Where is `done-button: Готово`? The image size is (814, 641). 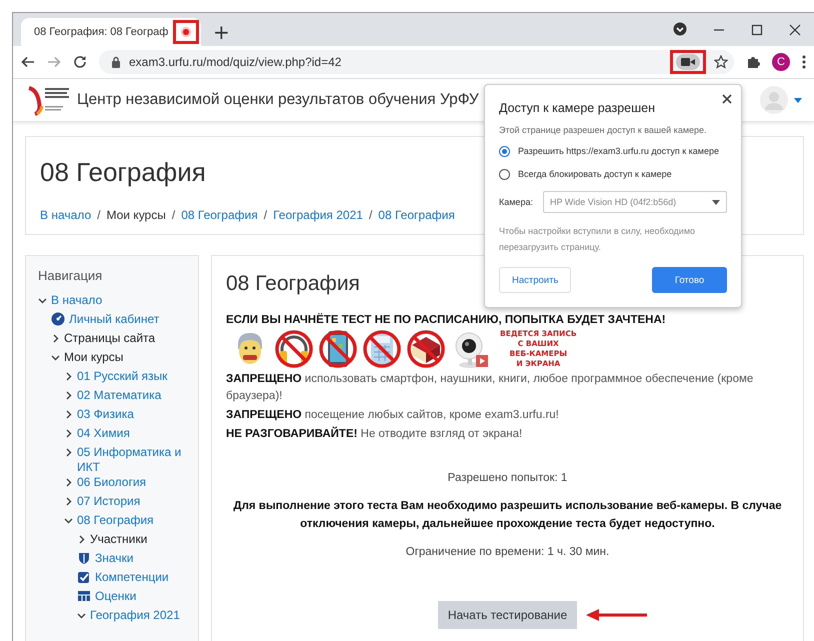
done-button: Готово is located at coordinates (689, 280).